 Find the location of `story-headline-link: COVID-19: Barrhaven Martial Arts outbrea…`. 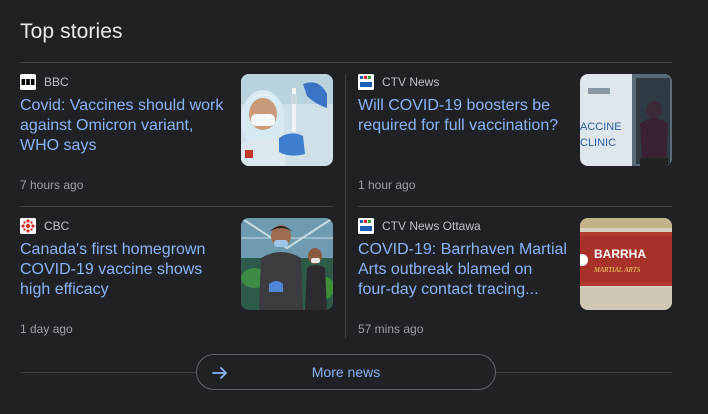

story-headline-link: COVID-19: Barrhaven Martial Arts outbrea… is located at coordinates (463, 270).